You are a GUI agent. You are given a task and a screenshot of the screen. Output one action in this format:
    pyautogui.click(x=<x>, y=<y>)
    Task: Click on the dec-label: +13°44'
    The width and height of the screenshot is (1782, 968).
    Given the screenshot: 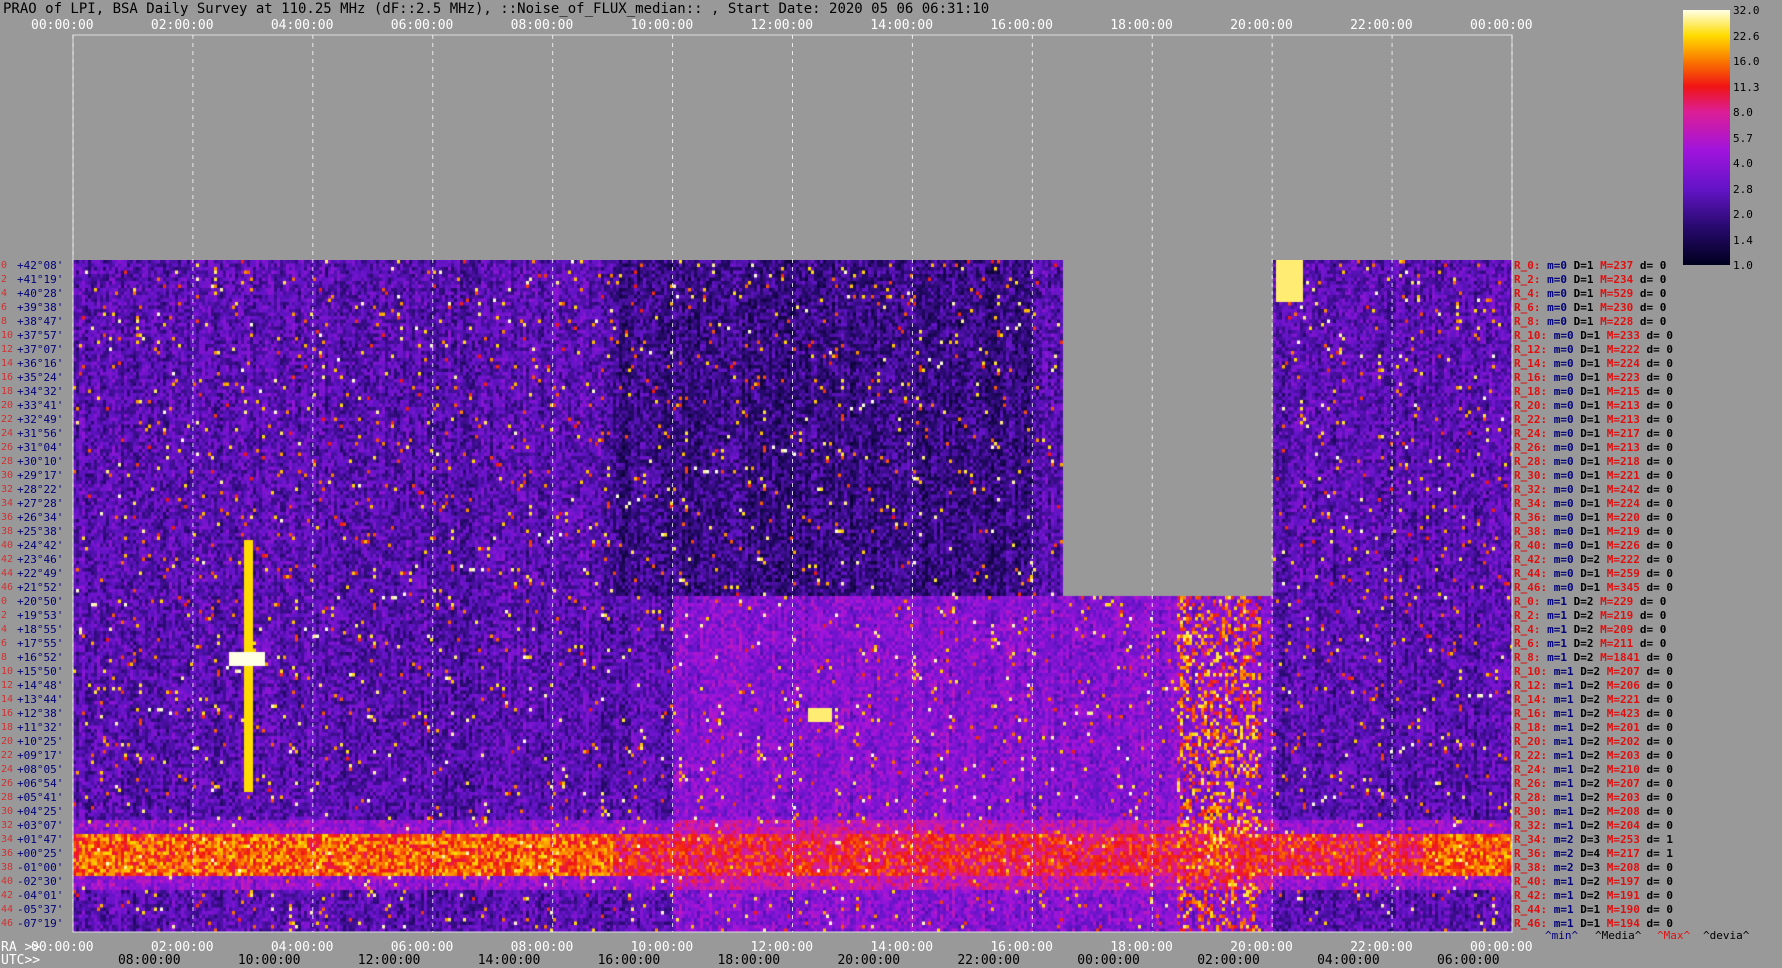 What is the action you would take?
    pyautogui.click(x=40, y=699)
    